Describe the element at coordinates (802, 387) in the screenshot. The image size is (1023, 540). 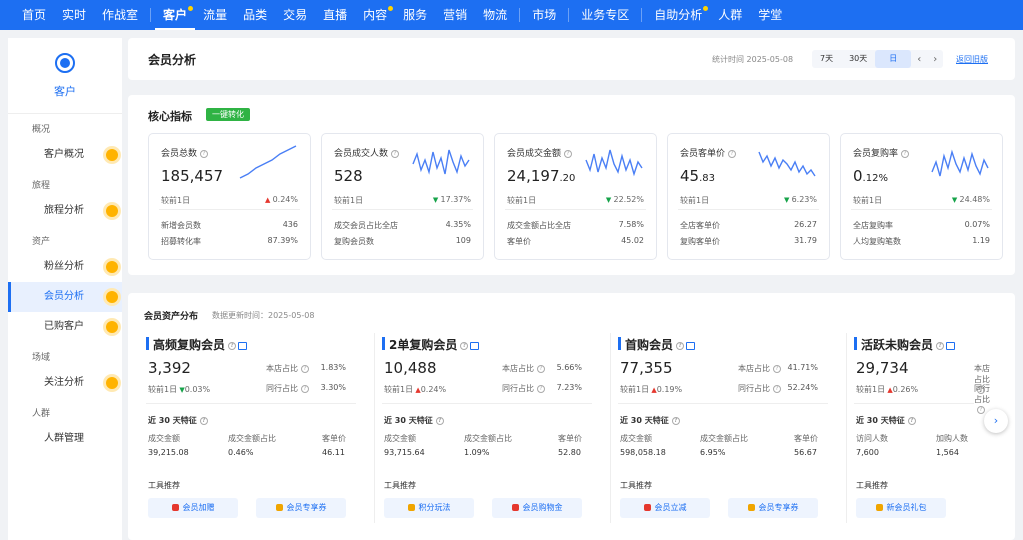
I see `ratio-value: 52.24%` at that location.